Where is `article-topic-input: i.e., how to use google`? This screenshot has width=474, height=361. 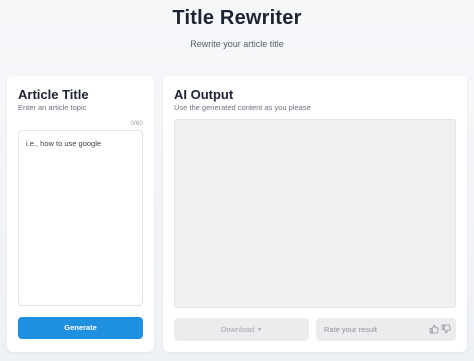 article-topic-input: i.e., how to use google is located at coordinates (80, 218).